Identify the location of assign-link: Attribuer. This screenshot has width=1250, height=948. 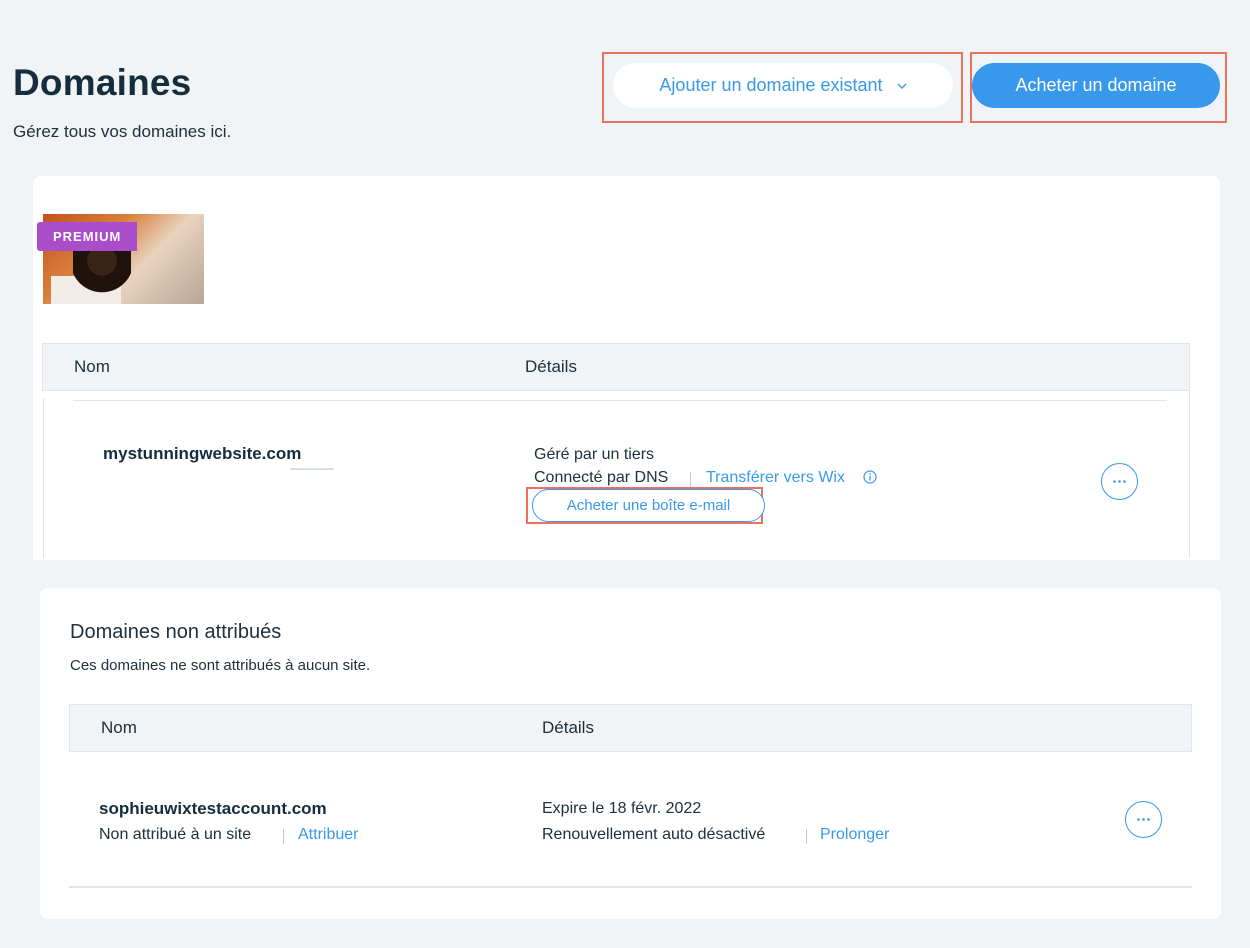
(328, 835).